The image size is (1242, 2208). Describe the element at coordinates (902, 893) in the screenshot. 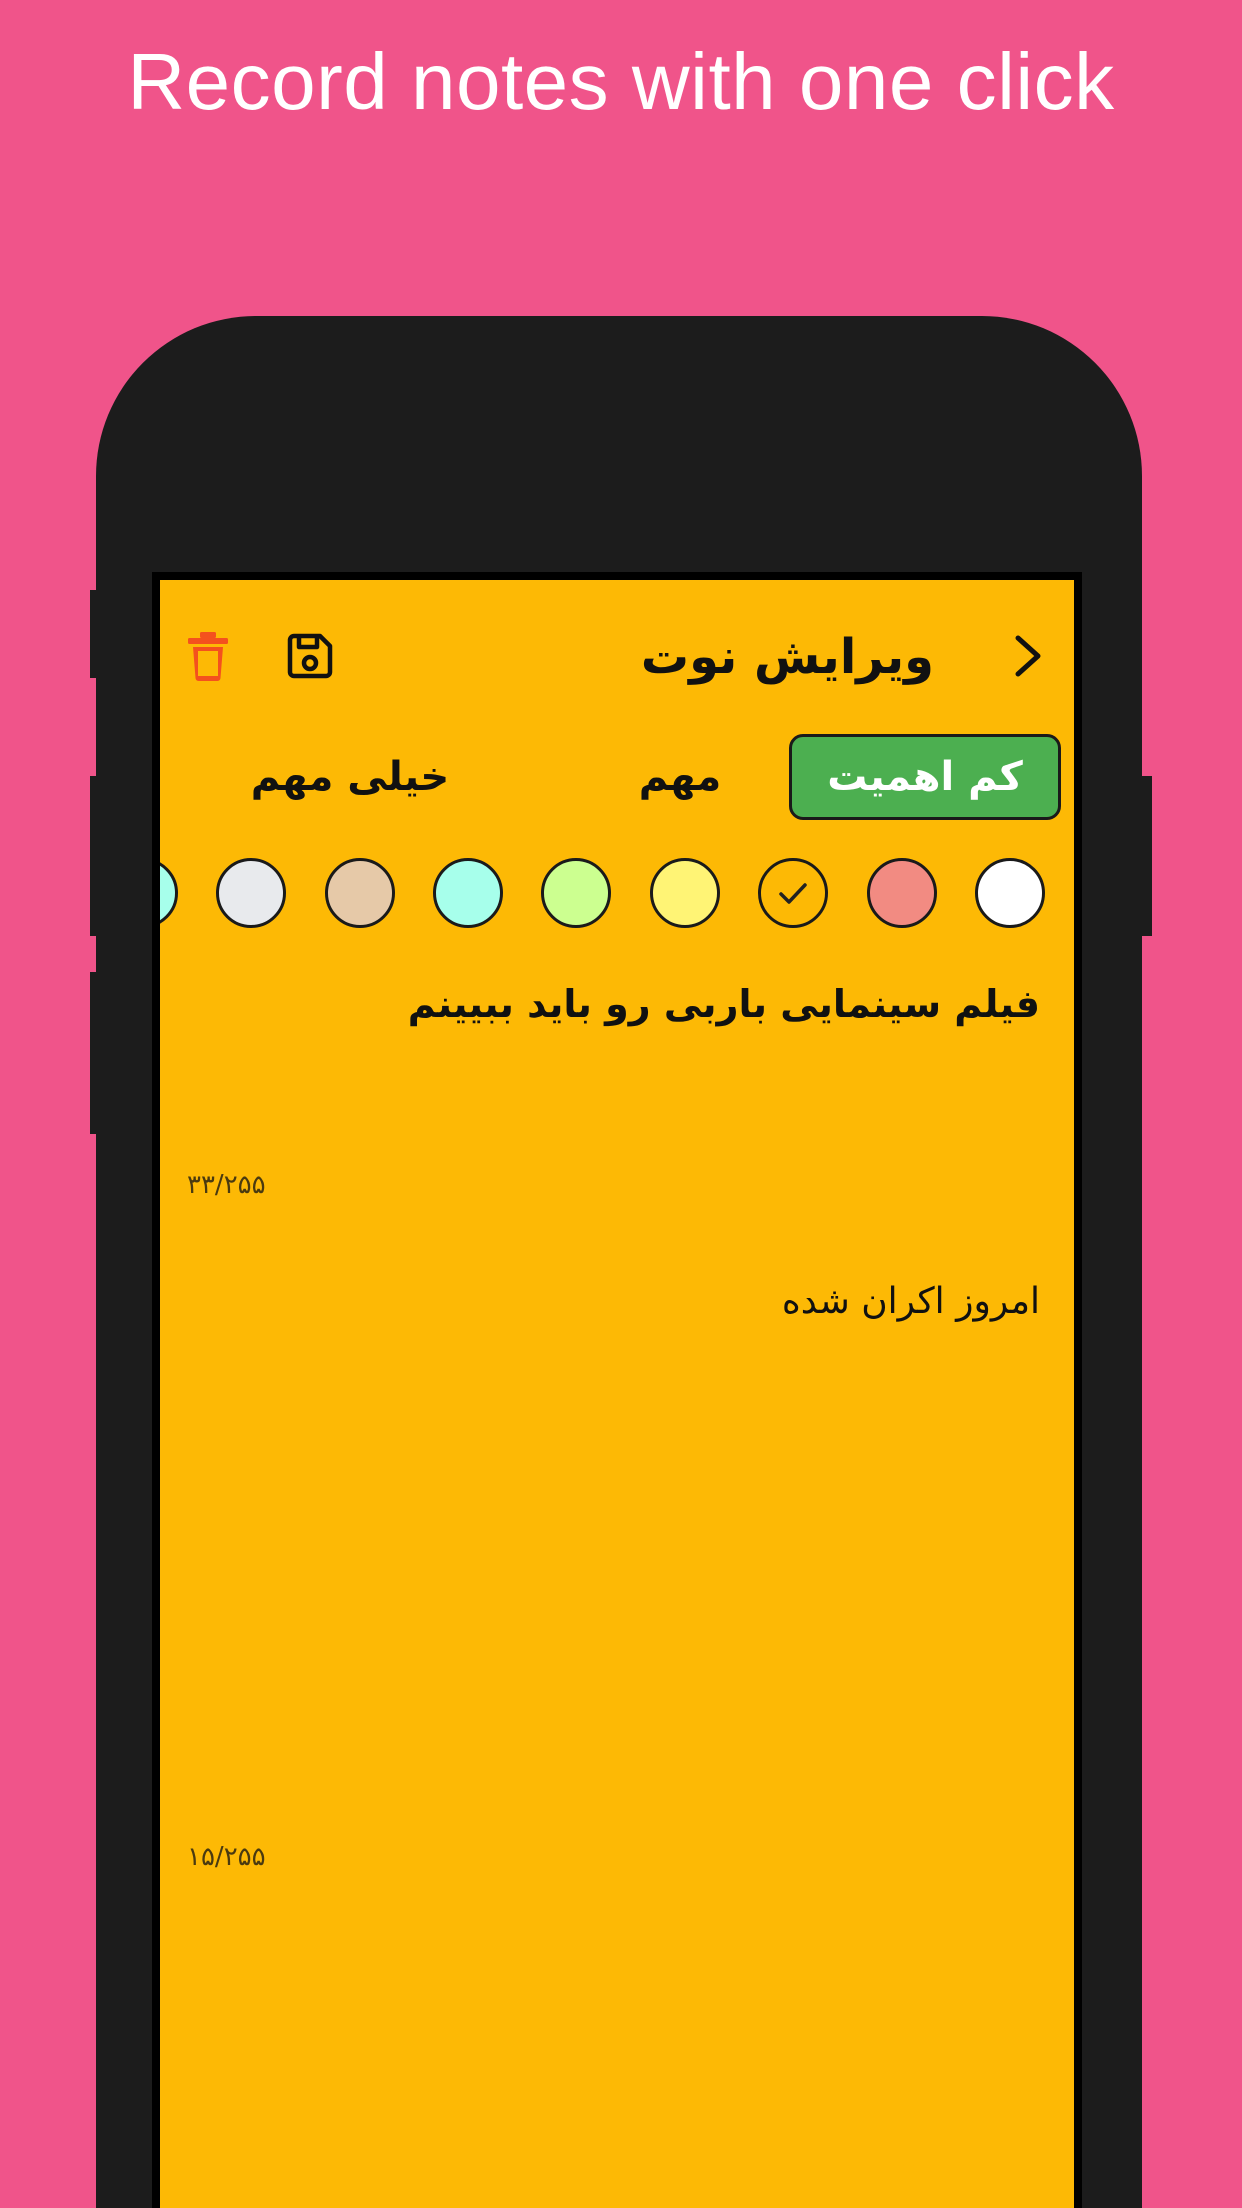

I see `color-swatch-salmon` at that location.